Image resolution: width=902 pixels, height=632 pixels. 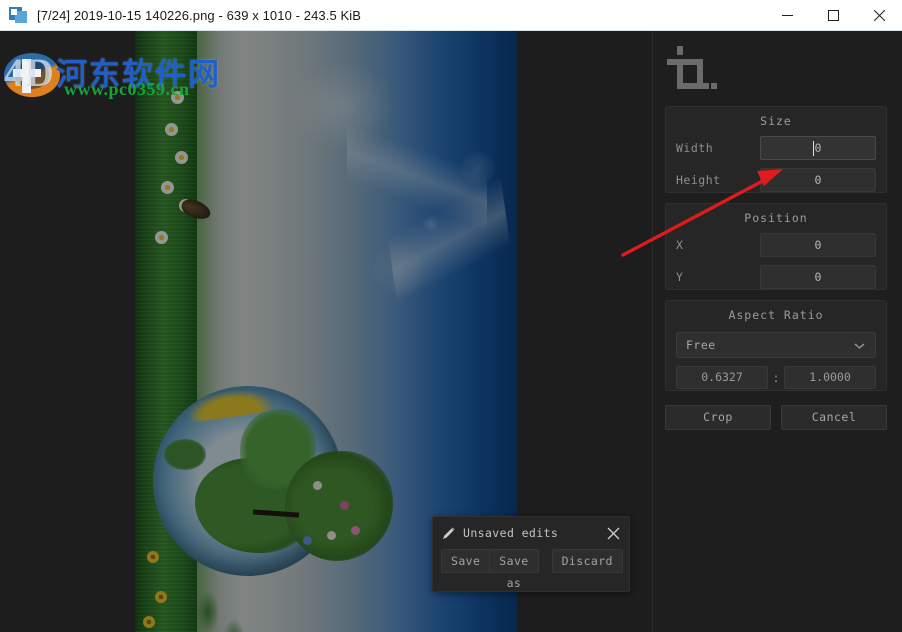 I want to click on minimize-button, so click(x=787, y=15).